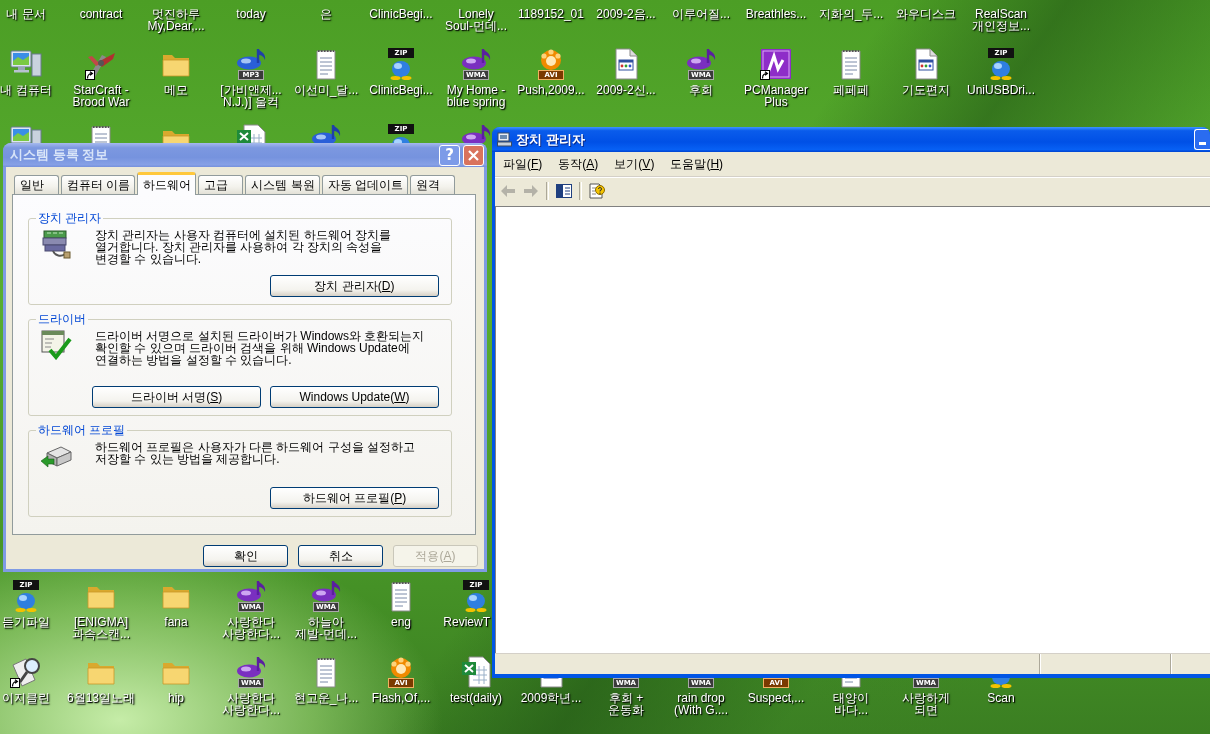 This screenshot has width=1210, height=734. What do you see at coordinates (473, 155) in the screenshot?
I see `close-icon` at bounding box center [473, 155].